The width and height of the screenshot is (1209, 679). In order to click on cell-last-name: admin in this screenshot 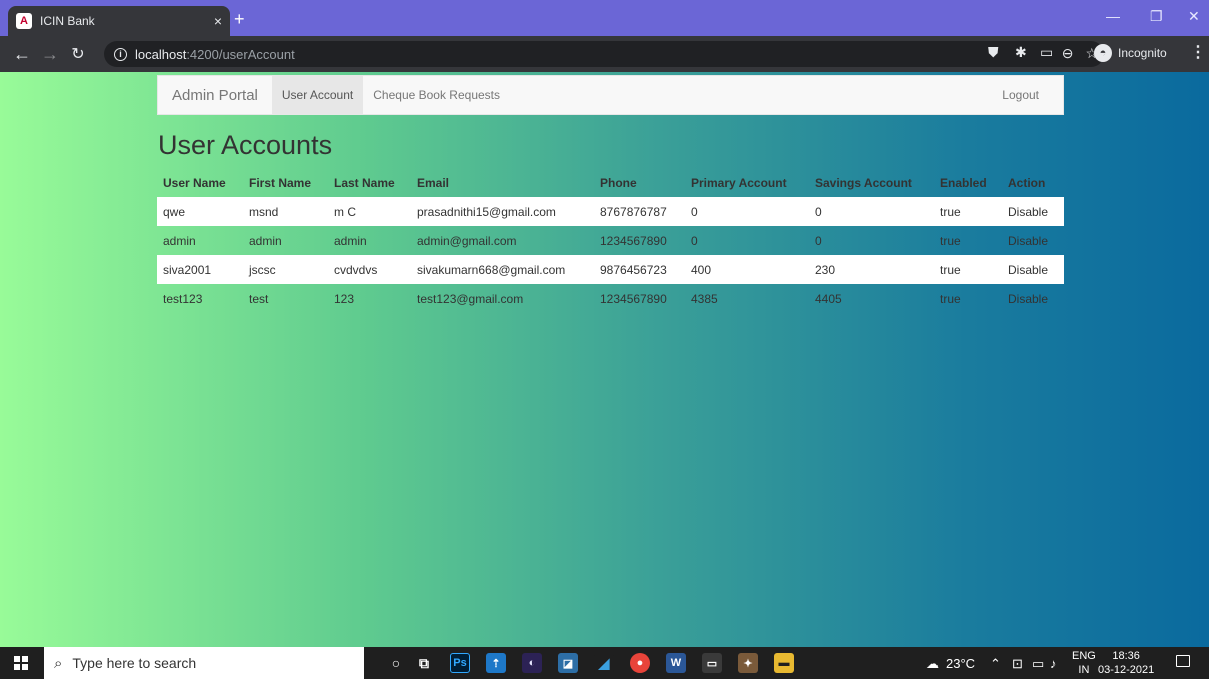, I will do `click(350, 240)`.